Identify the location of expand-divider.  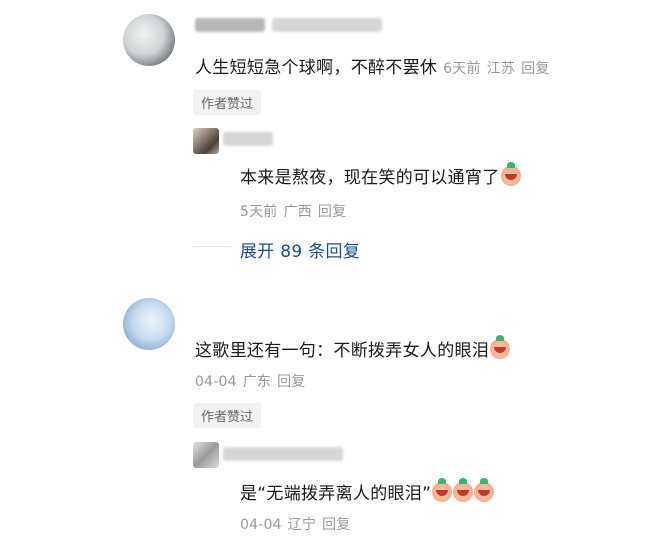
(212, 246).